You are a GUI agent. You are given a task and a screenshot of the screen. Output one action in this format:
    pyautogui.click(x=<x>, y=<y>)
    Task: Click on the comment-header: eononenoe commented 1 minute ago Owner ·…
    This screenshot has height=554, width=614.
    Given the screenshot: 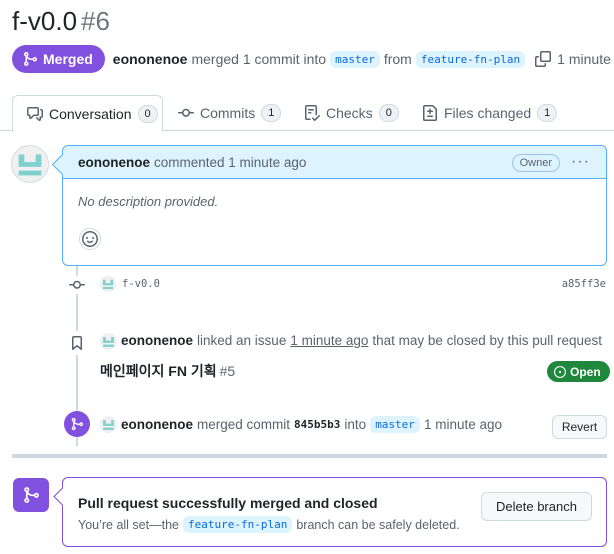 What is the action you would take?
    pyautogui.click(x=334, y=162)
    